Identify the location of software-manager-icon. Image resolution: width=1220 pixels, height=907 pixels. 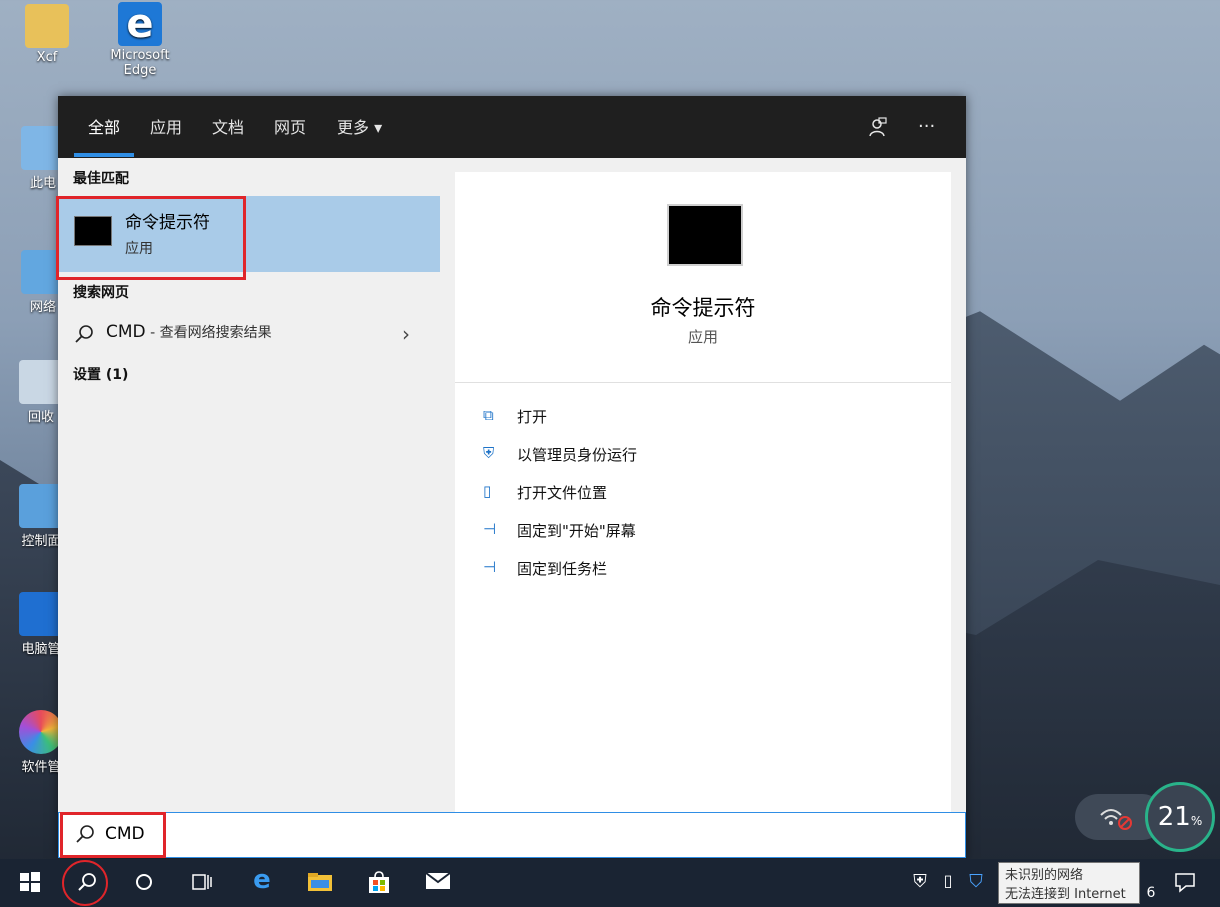
(41, 732).